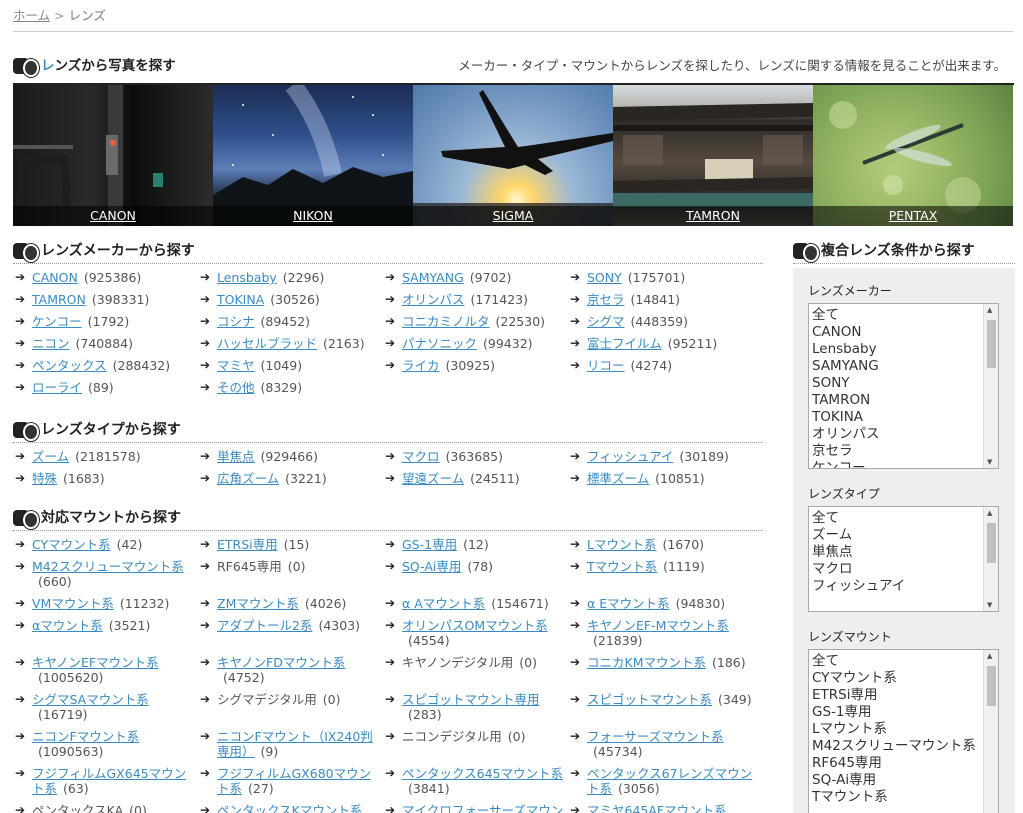  I want to click on photo-nikon: NIKON, so click(313, 155).